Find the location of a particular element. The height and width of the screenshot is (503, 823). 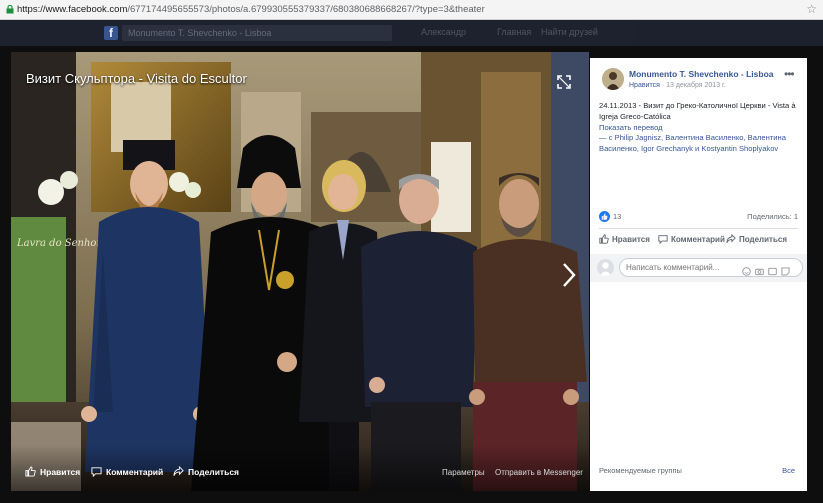

banner-text: Lavra do Senhor is located at coordinates (59, 243).